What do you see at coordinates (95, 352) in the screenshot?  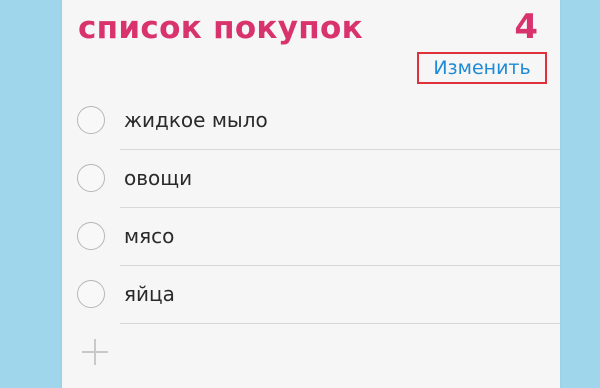 I see `plus-icon` at bounding box center [95, 352].